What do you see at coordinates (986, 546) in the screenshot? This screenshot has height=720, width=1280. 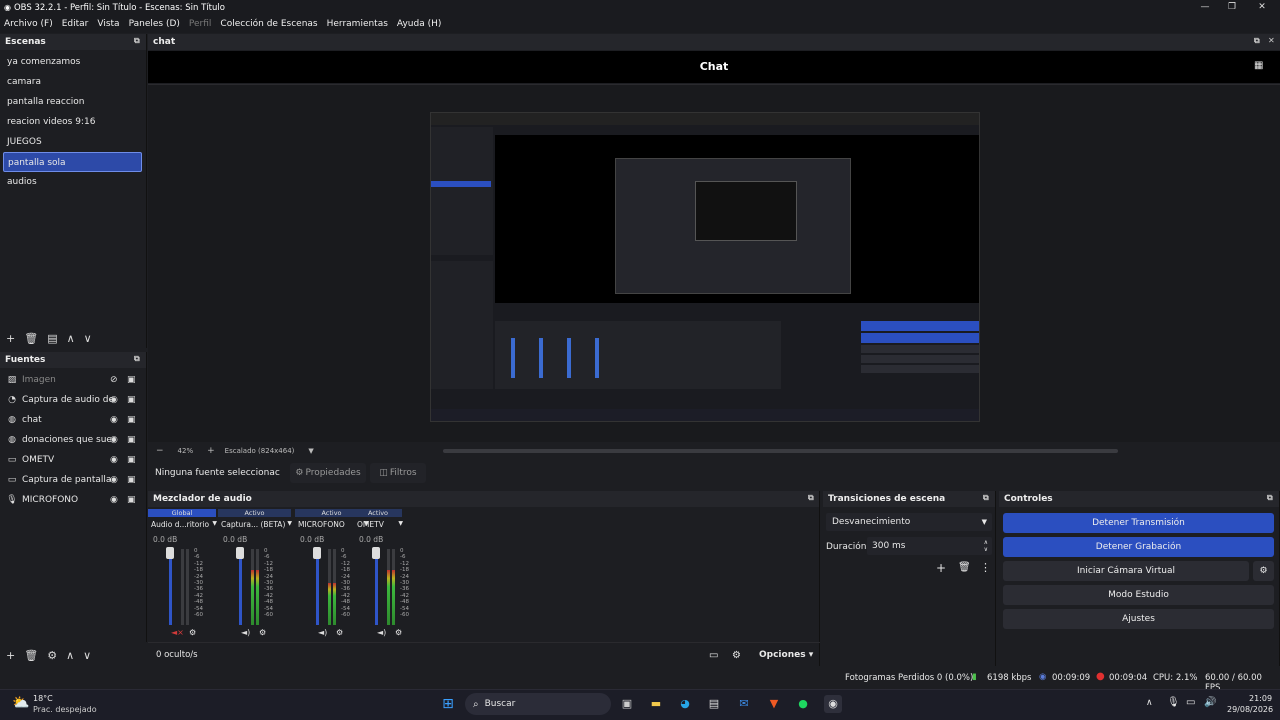 I see `stepper-icon: ∧ ∨` at bounding box center [986, 546].